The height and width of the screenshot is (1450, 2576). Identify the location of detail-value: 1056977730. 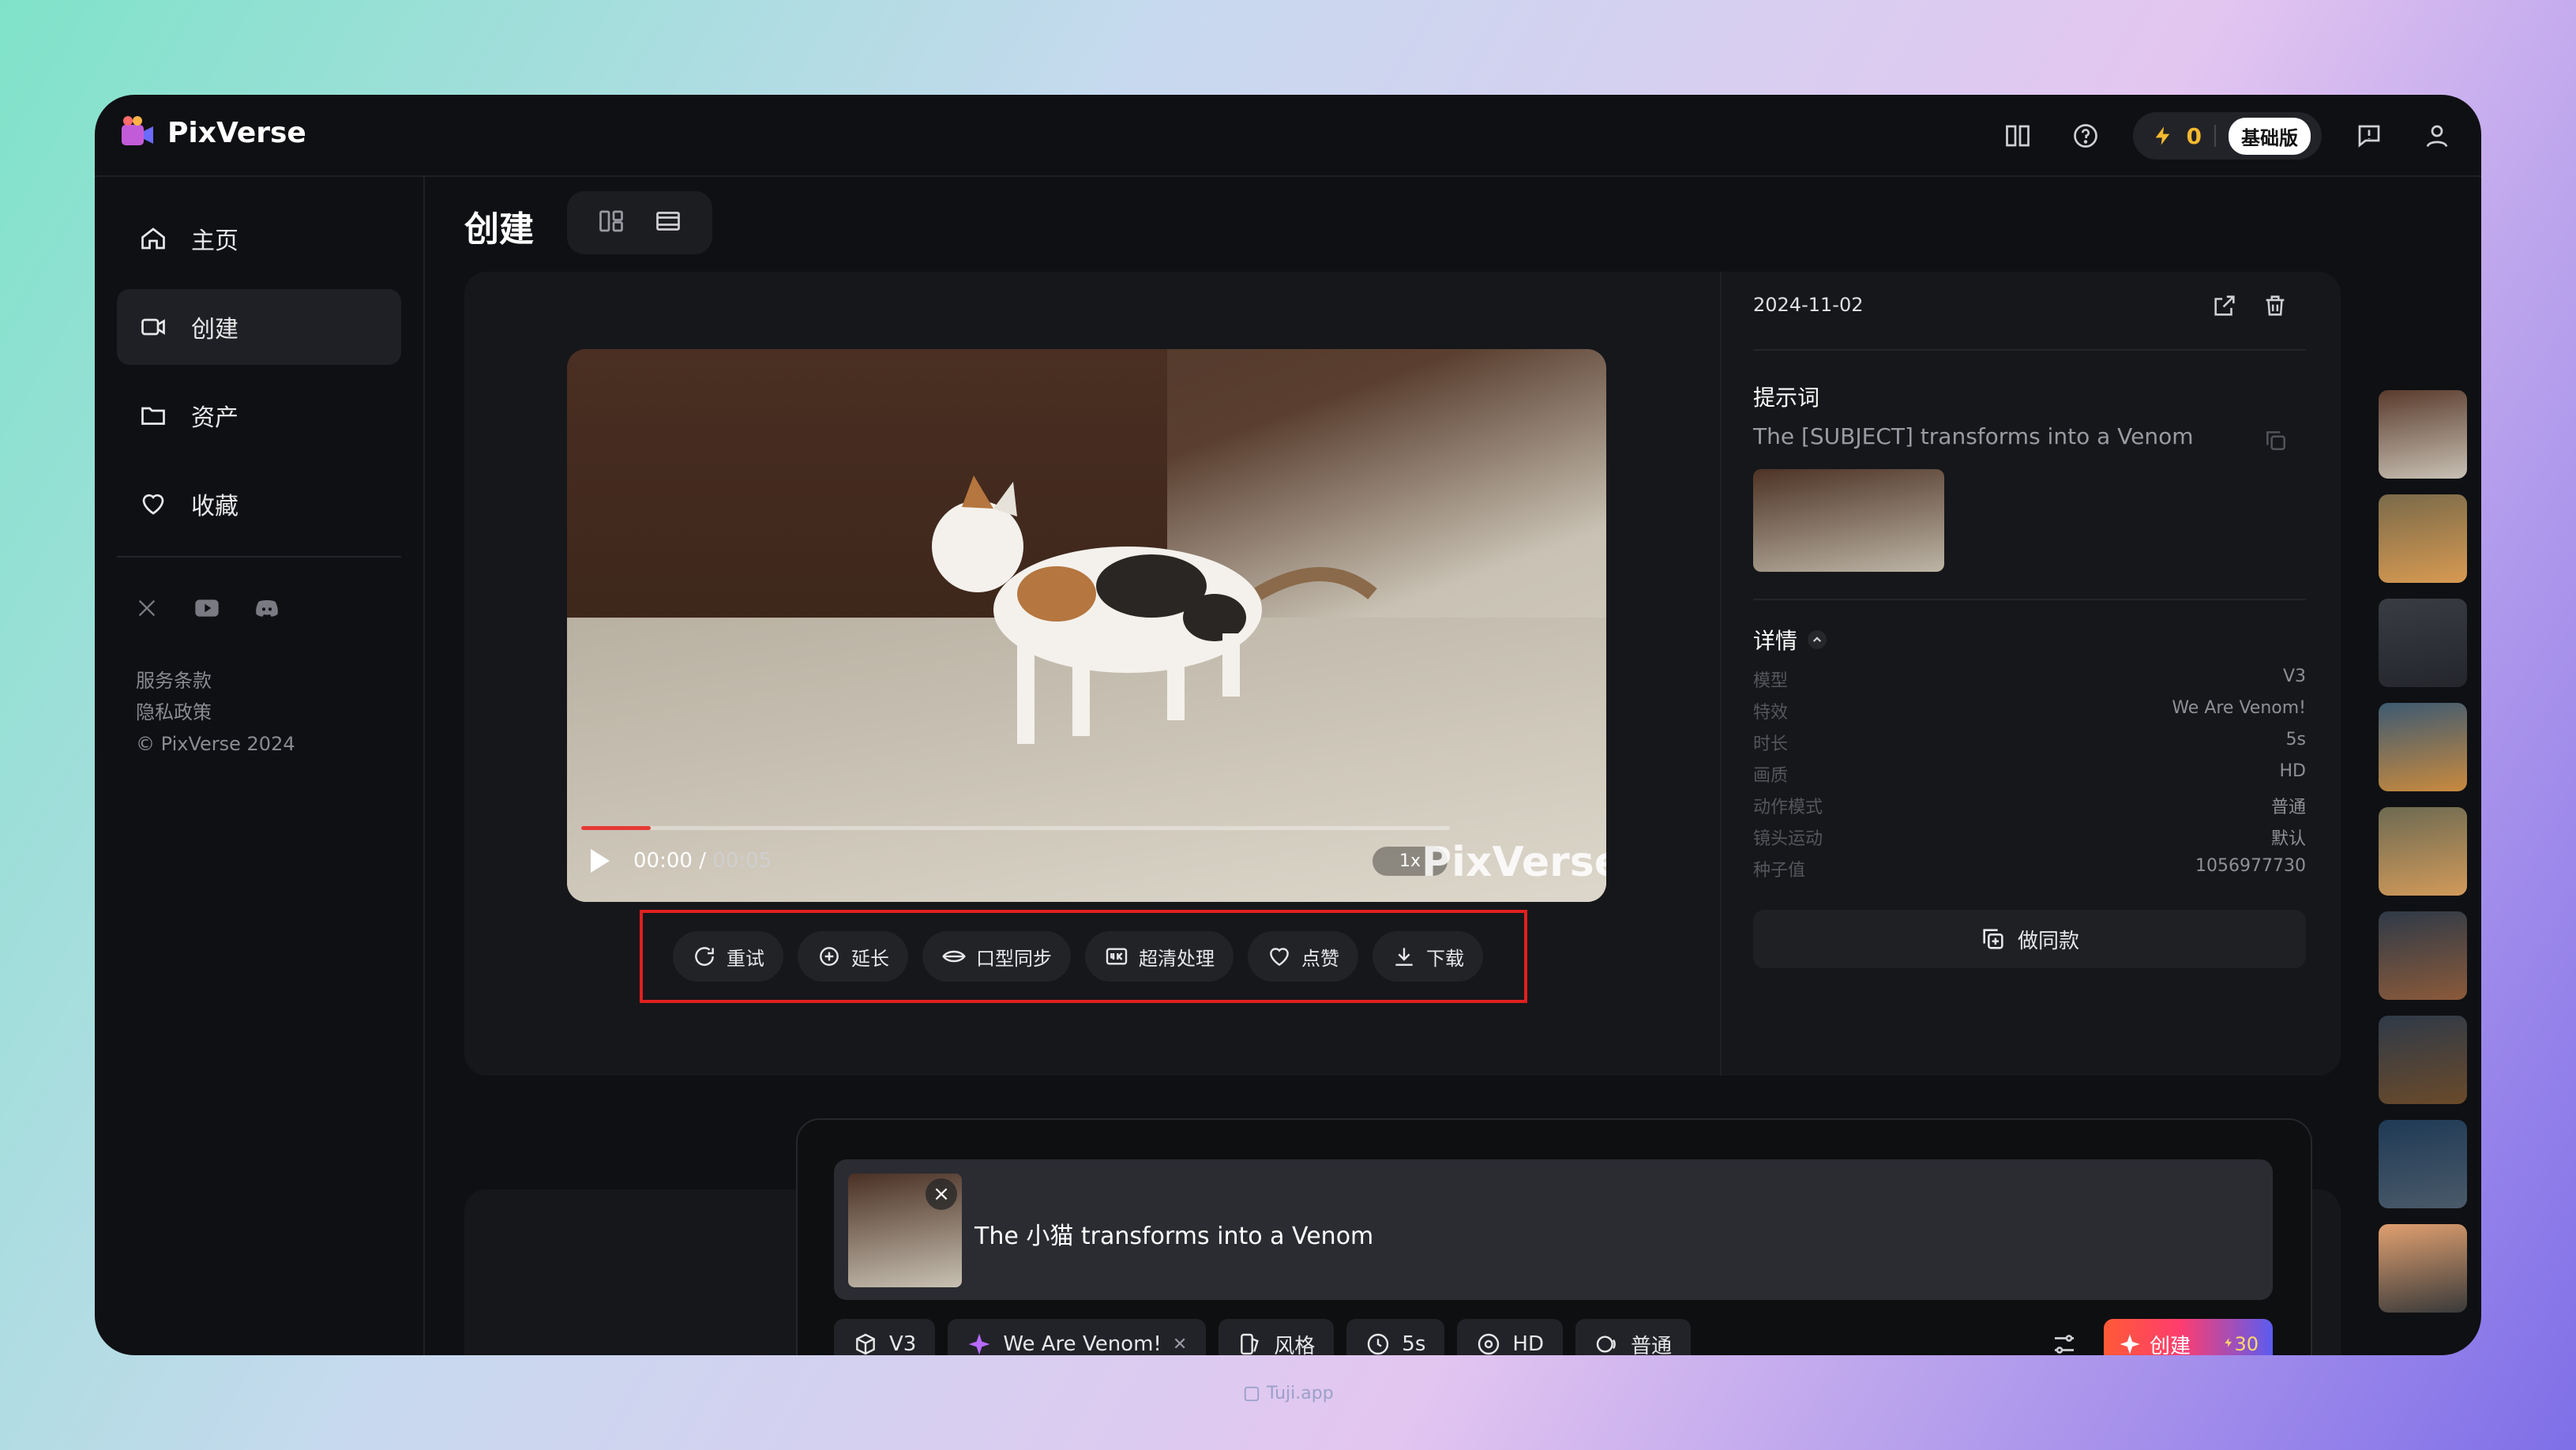
(2250, 866).